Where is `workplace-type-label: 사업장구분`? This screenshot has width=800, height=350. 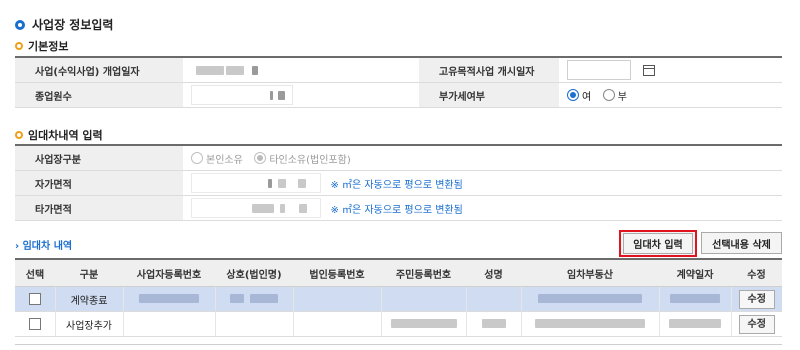
workplace-type-label: 사업장구분 is located at coordinates (99, 158).